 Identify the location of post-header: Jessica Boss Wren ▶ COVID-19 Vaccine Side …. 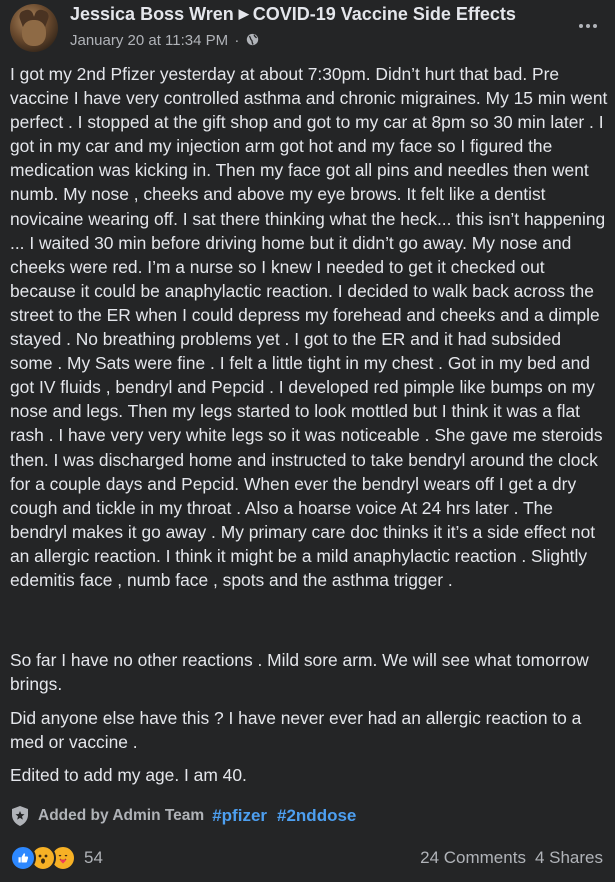
(307, 30).